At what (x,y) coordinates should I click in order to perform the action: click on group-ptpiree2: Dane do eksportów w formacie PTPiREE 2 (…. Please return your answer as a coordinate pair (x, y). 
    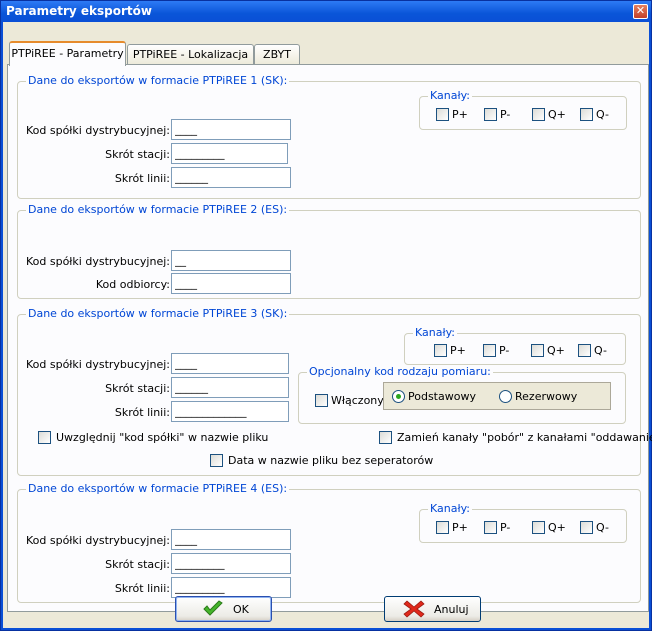
    Looking at the image, I should click on (329, 251).